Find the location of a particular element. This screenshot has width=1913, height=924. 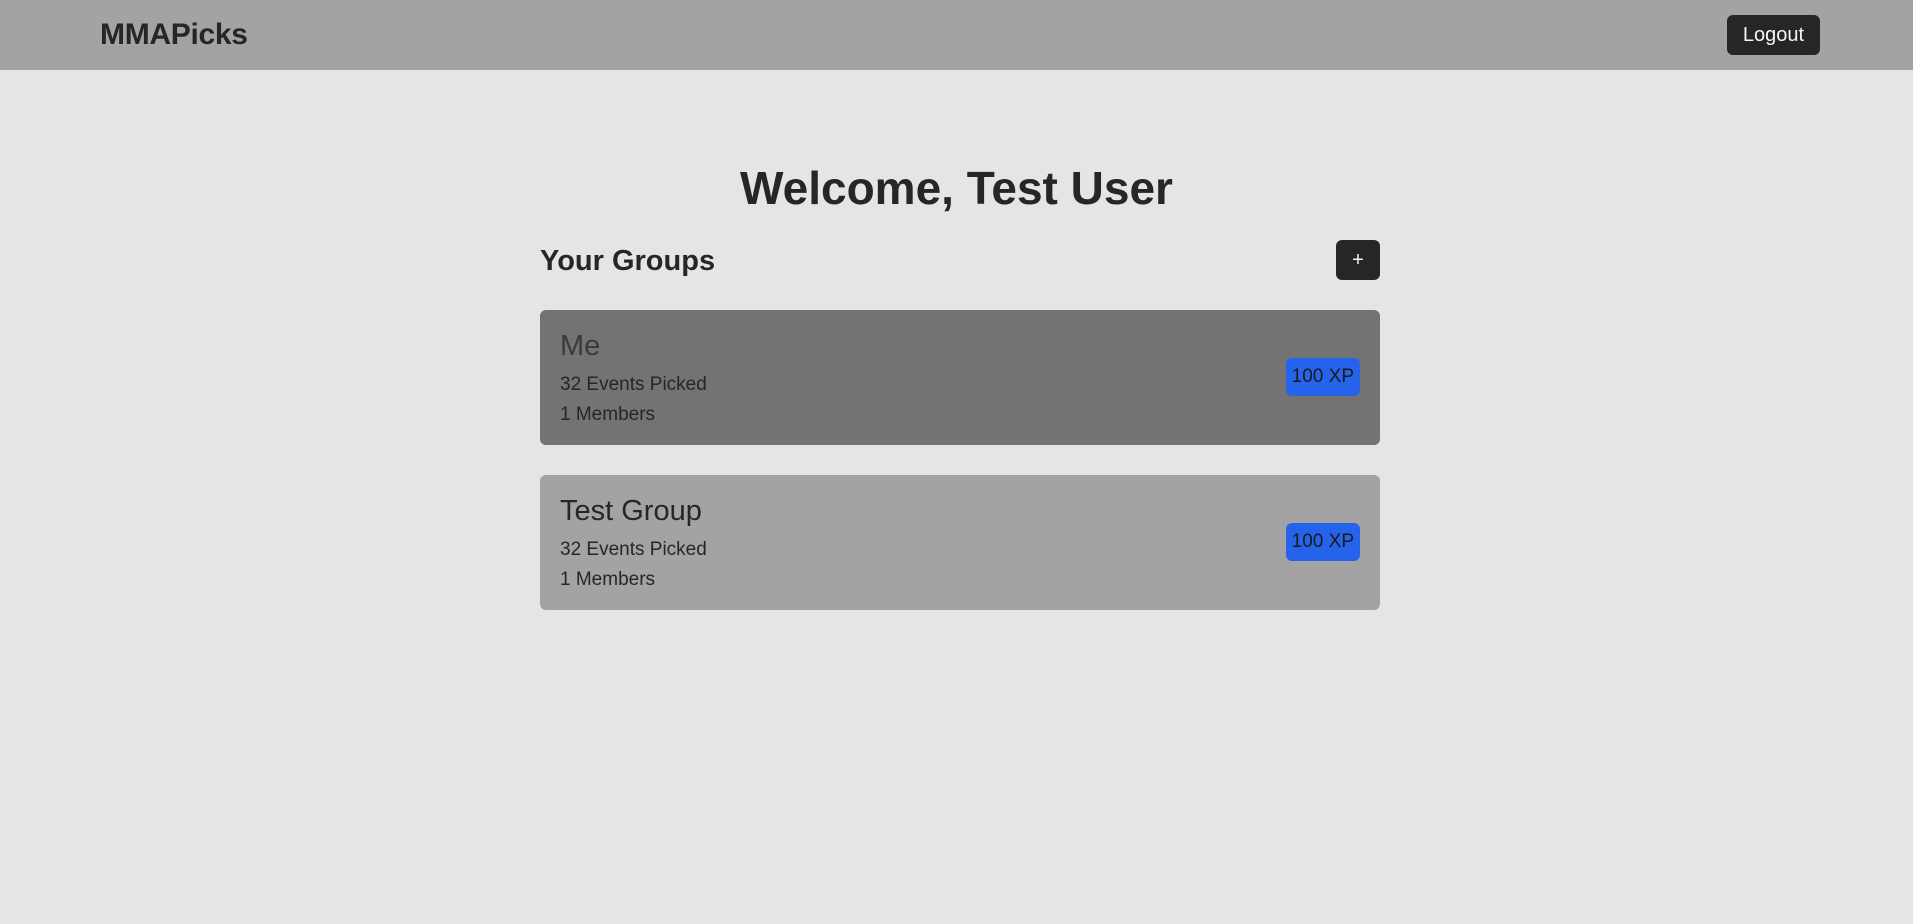

groups-heading: Your Groups is located at coordinates (628, 261).